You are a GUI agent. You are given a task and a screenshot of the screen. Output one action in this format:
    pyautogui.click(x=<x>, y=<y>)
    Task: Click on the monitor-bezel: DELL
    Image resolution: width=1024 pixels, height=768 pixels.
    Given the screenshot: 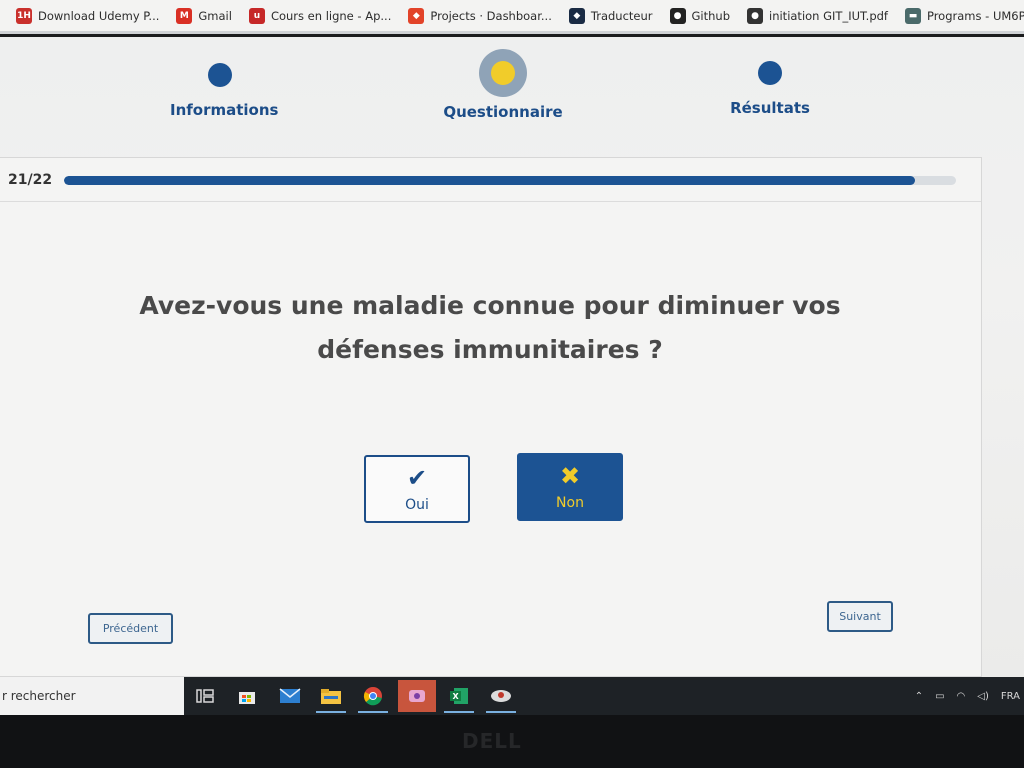 What is the action you would take?
    pyautogui.click(x=512, y=741)
    